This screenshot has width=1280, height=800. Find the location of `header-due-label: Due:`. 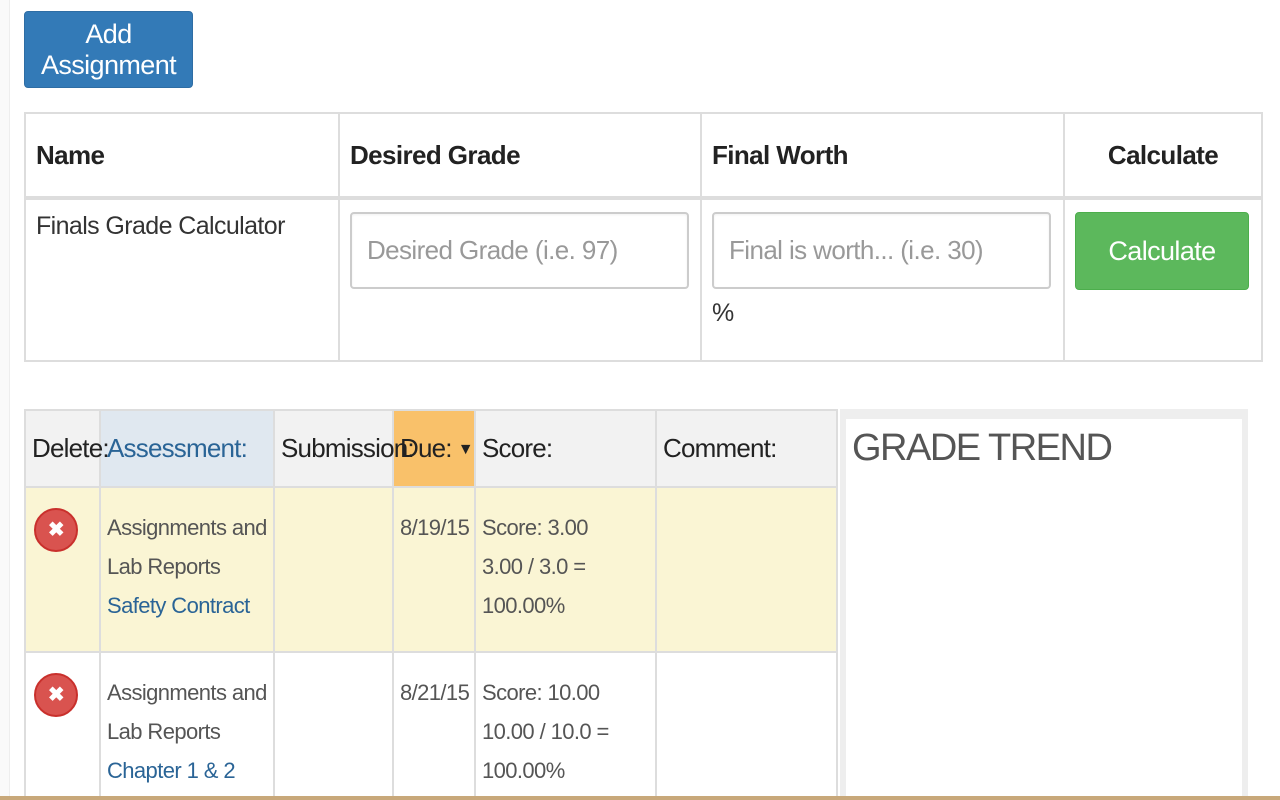

header-due-label: Due: is located at coordinates (426, 448).